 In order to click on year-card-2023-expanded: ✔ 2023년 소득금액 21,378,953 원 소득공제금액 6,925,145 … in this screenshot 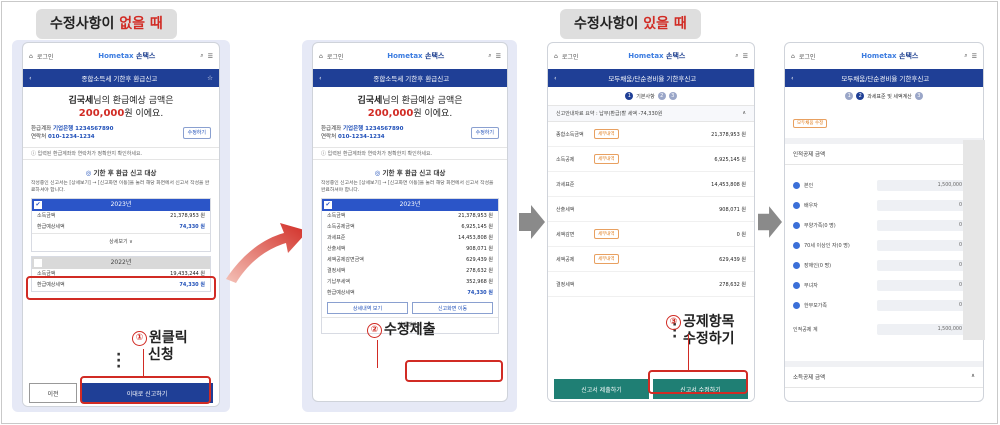, I will do `click(410, 266)`.